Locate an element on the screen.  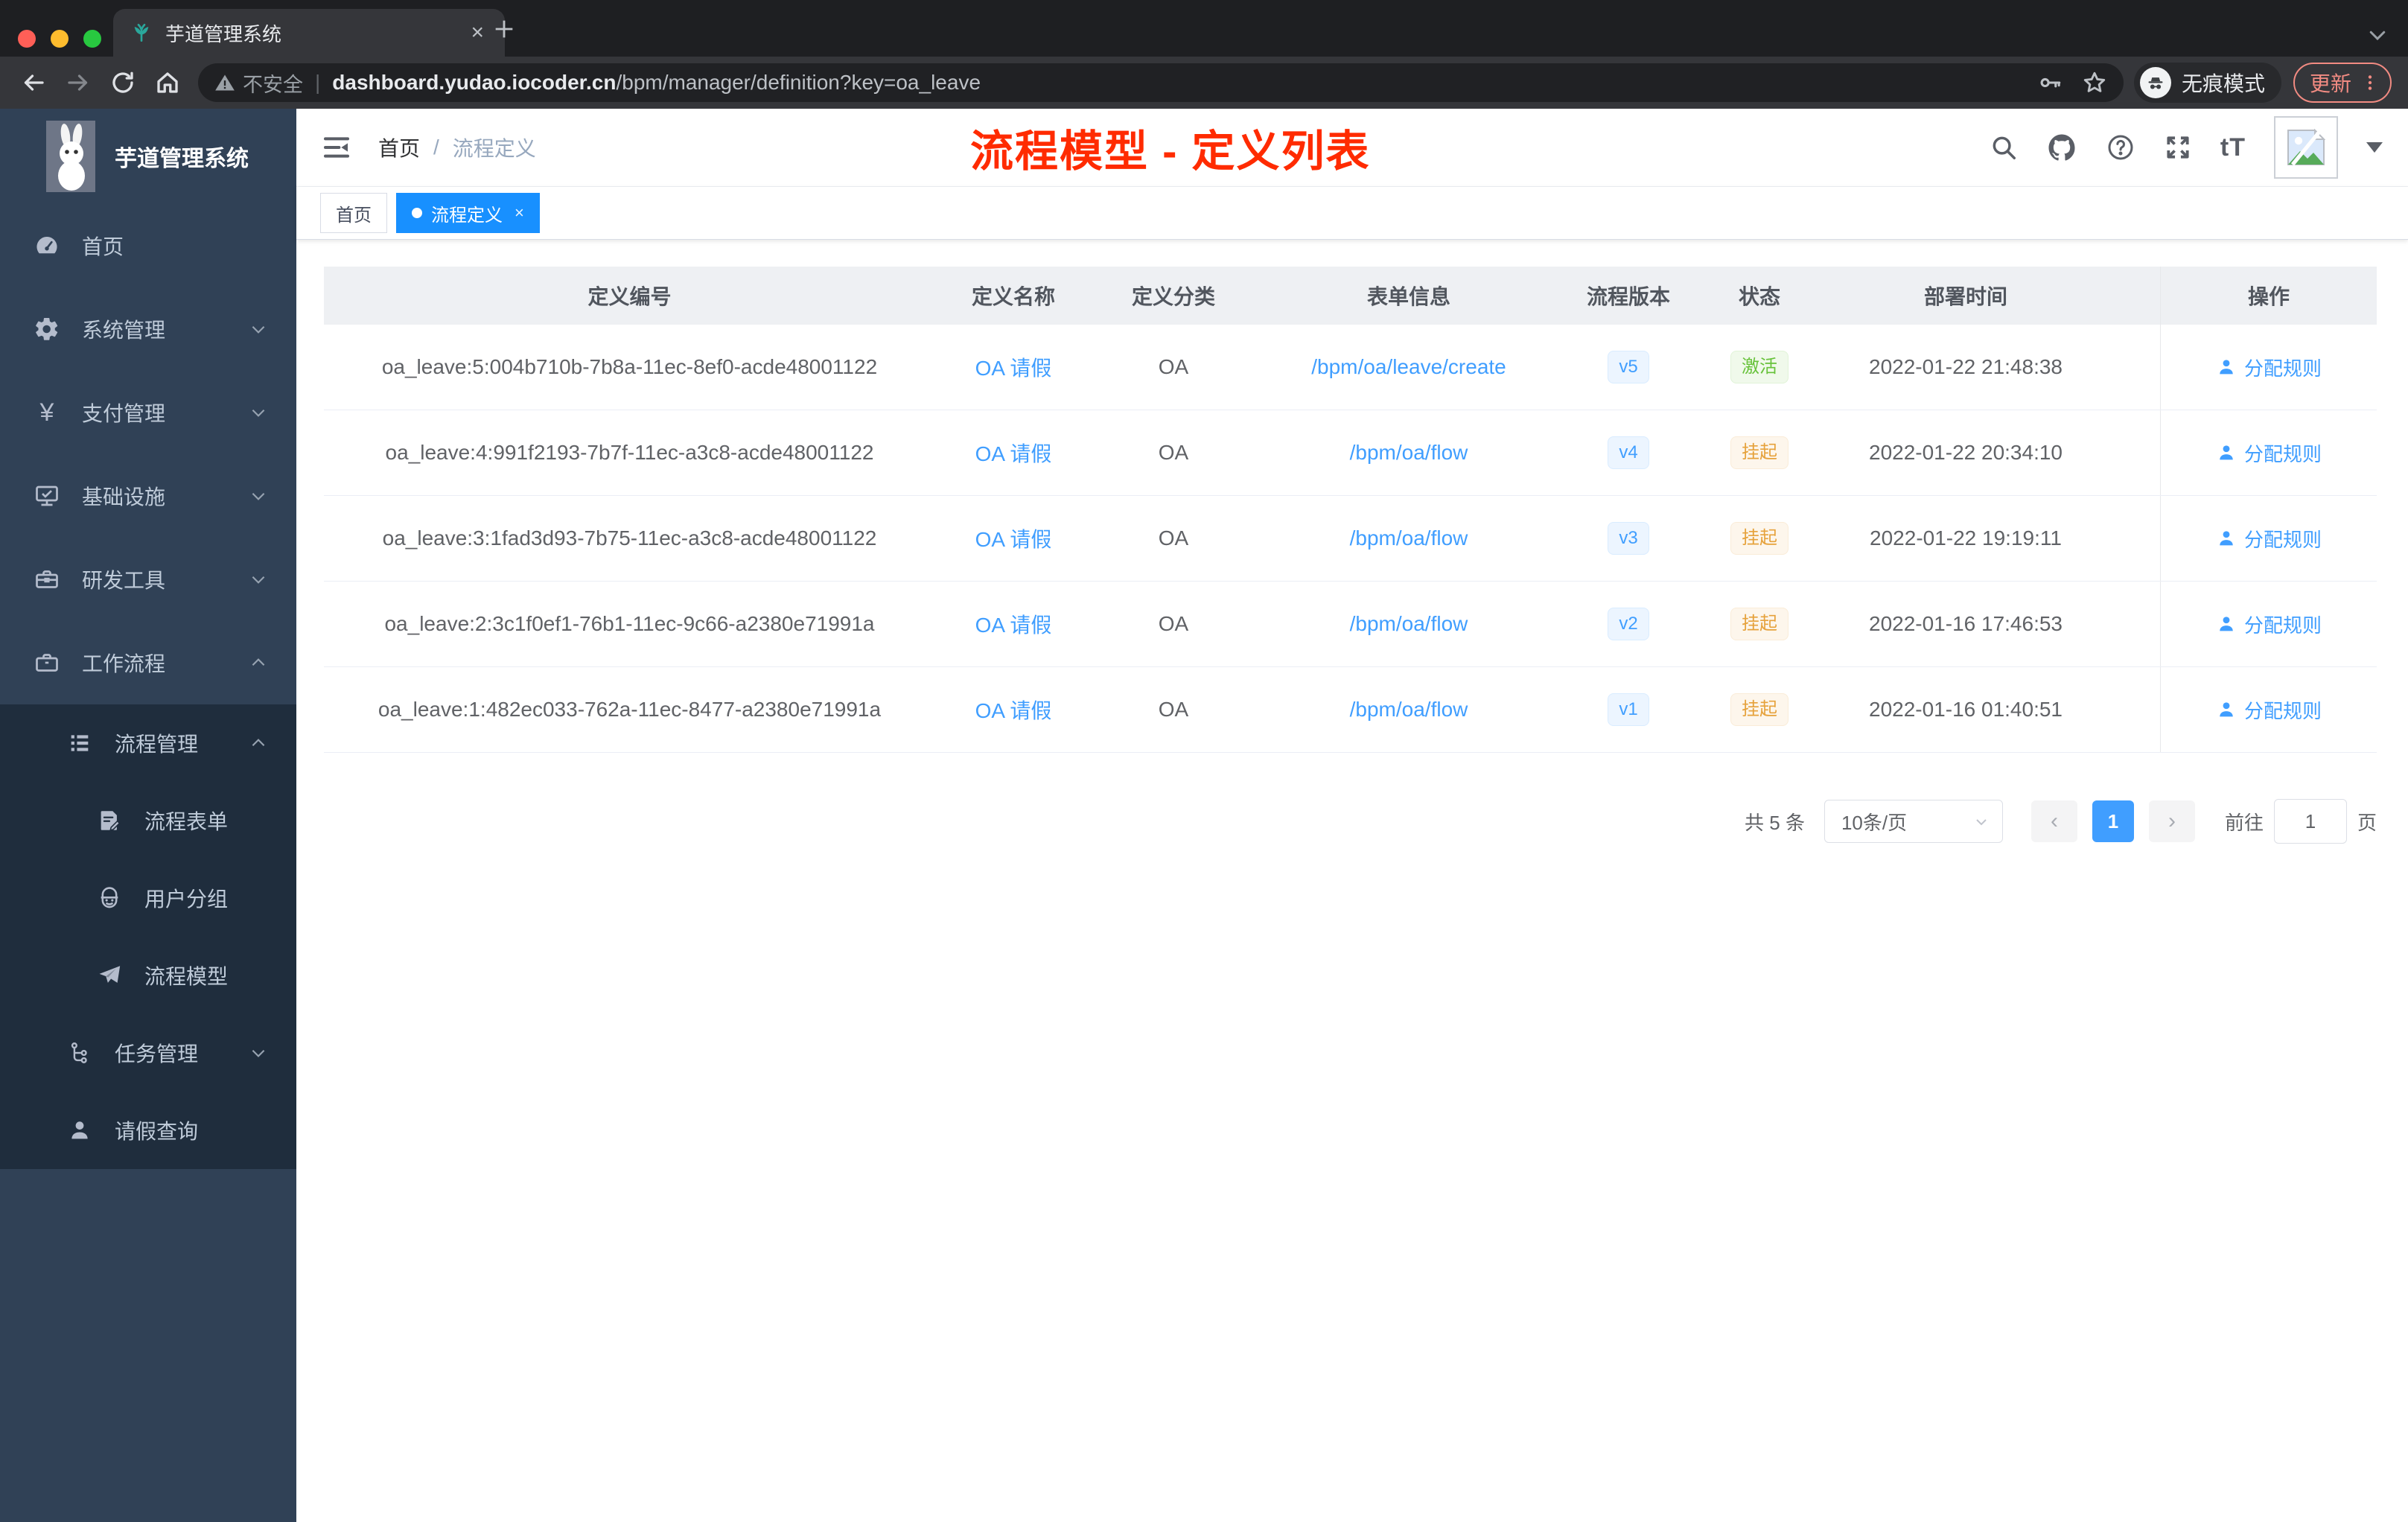
search-icon is located at coordinates (2004, 147).